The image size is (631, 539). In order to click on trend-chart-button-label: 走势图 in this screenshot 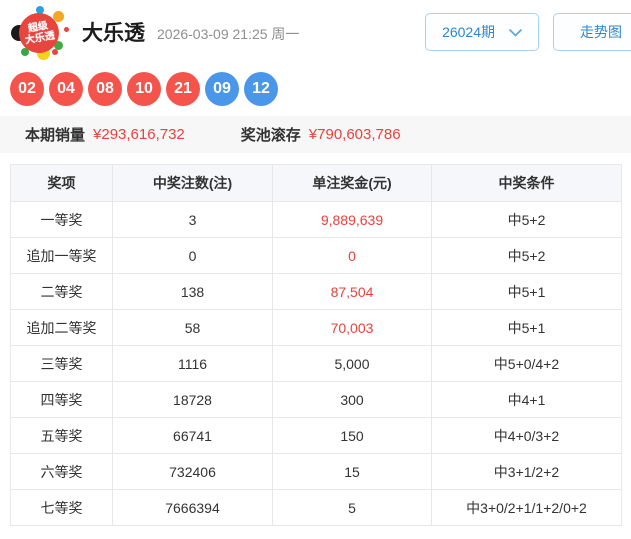, I will do `click(601, 32)`.